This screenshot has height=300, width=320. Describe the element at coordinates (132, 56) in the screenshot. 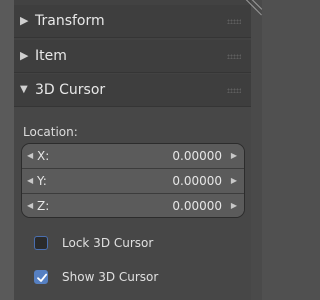

I see `panel-header-item: ▶ Item` at that location.